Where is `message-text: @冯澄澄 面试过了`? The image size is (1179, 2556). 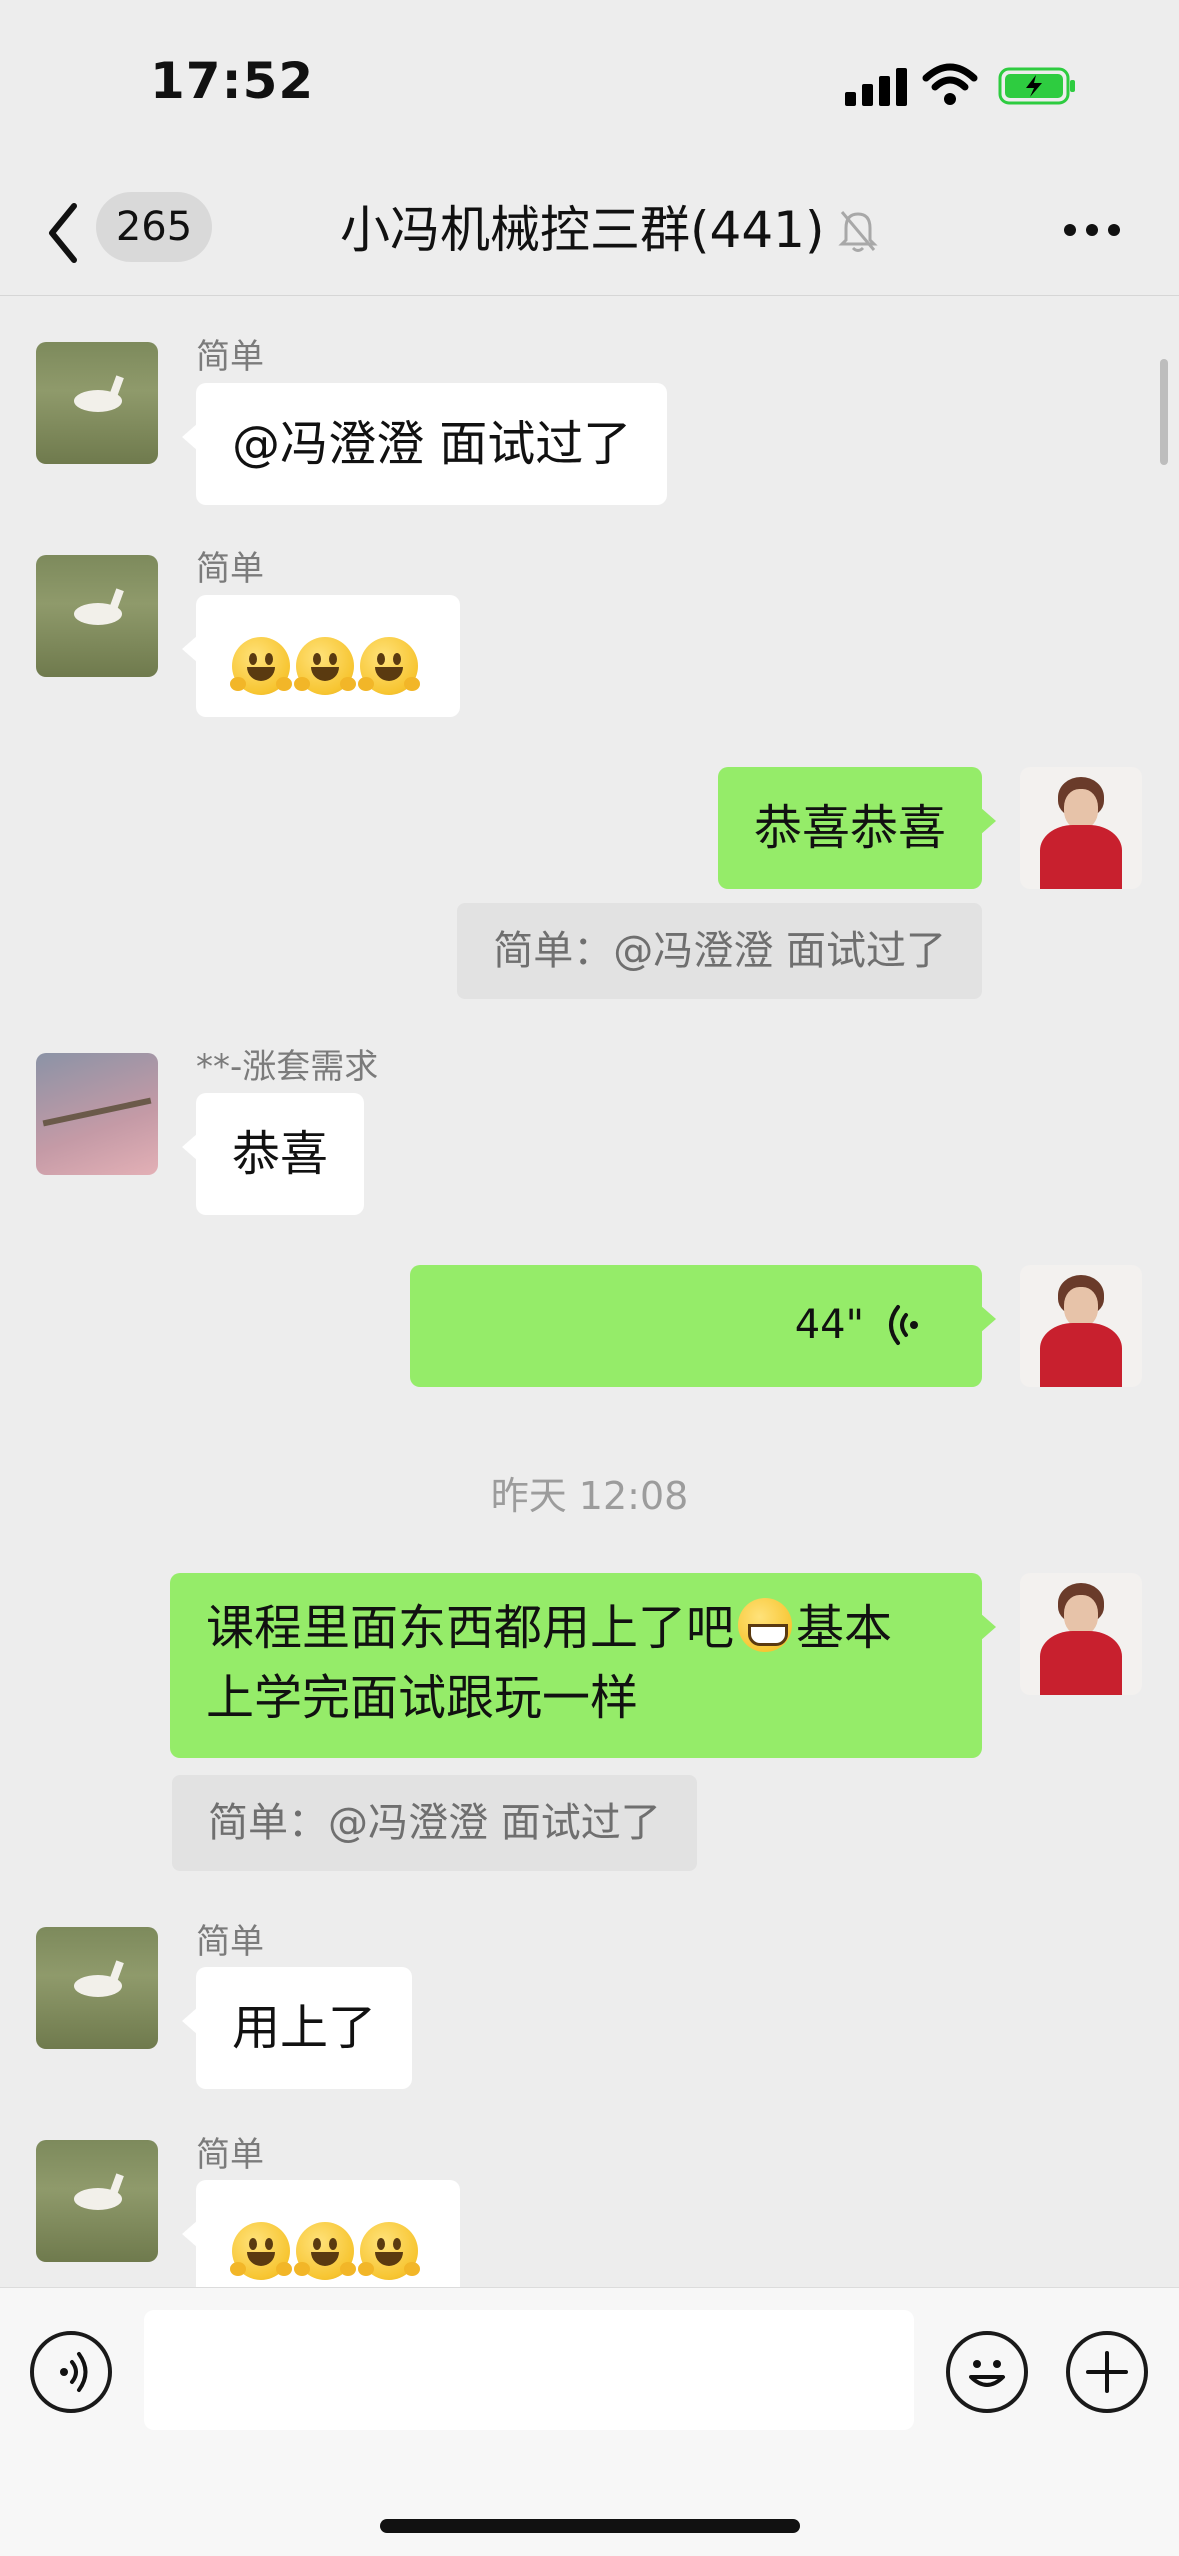 message-text: @冯澄澄 面试过了 is located at coordinates (432, 444).